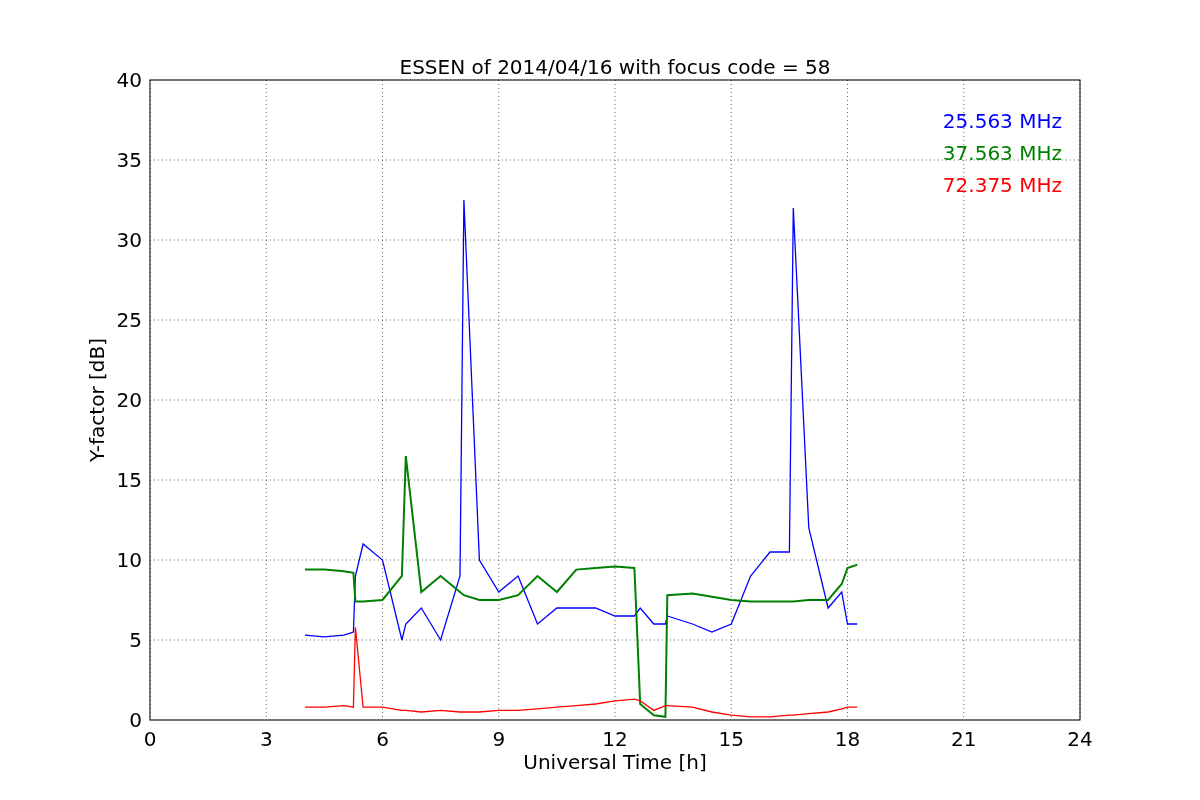 Image resolution: width=1200 pixels, height=800 pixels. I want to click on y-tick-label: 30, so click(129, 240).